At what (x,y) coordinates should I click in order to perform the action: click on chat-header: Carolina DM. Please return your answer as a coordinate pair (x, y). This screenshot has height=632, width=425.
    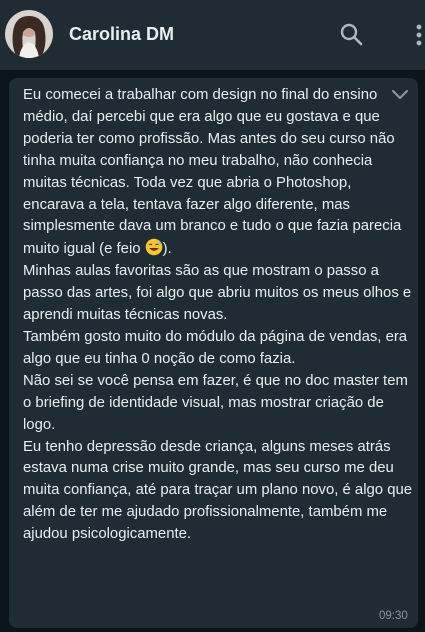
    Looking at the image, I should click on (212, 35).